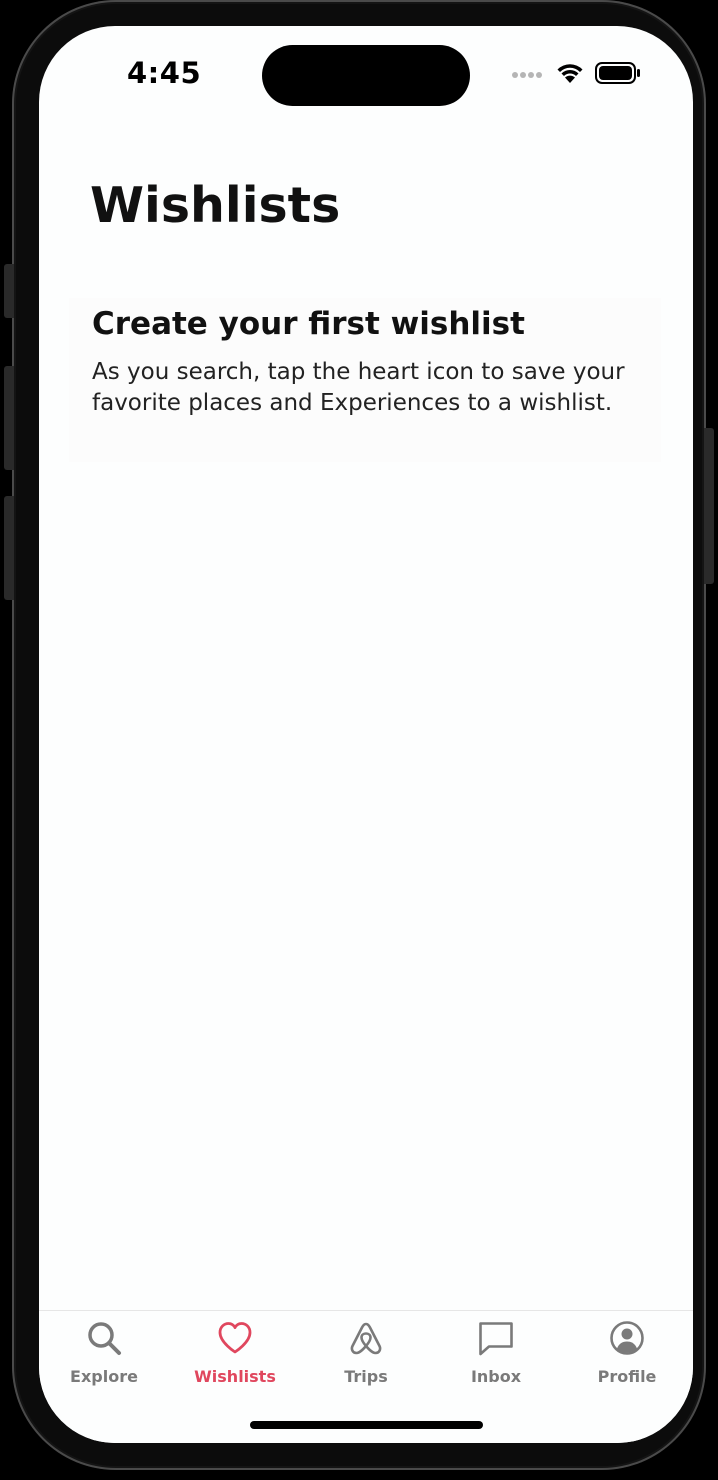  What do you see at coordinates (496, 1376) in the screenshot?
I see `tab-label: Inbox` at bounding box center [496, 1376].